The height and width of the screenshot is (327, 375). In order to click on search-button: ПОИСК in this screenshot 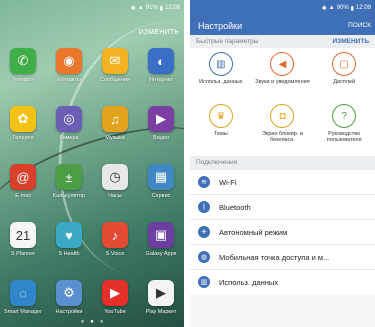, I will do `click(359, 25)`.